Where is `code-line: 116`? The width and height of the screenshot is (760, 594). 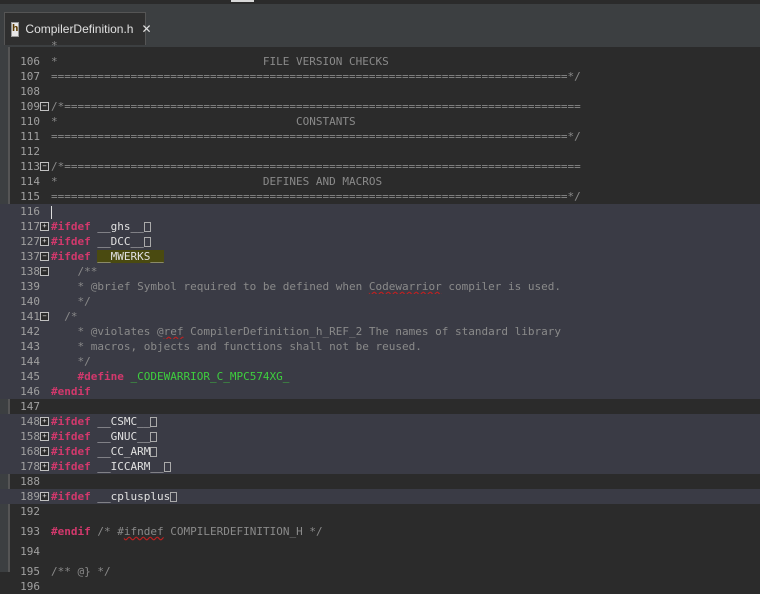 code-line: 116 is located at coordinates (380, 211).